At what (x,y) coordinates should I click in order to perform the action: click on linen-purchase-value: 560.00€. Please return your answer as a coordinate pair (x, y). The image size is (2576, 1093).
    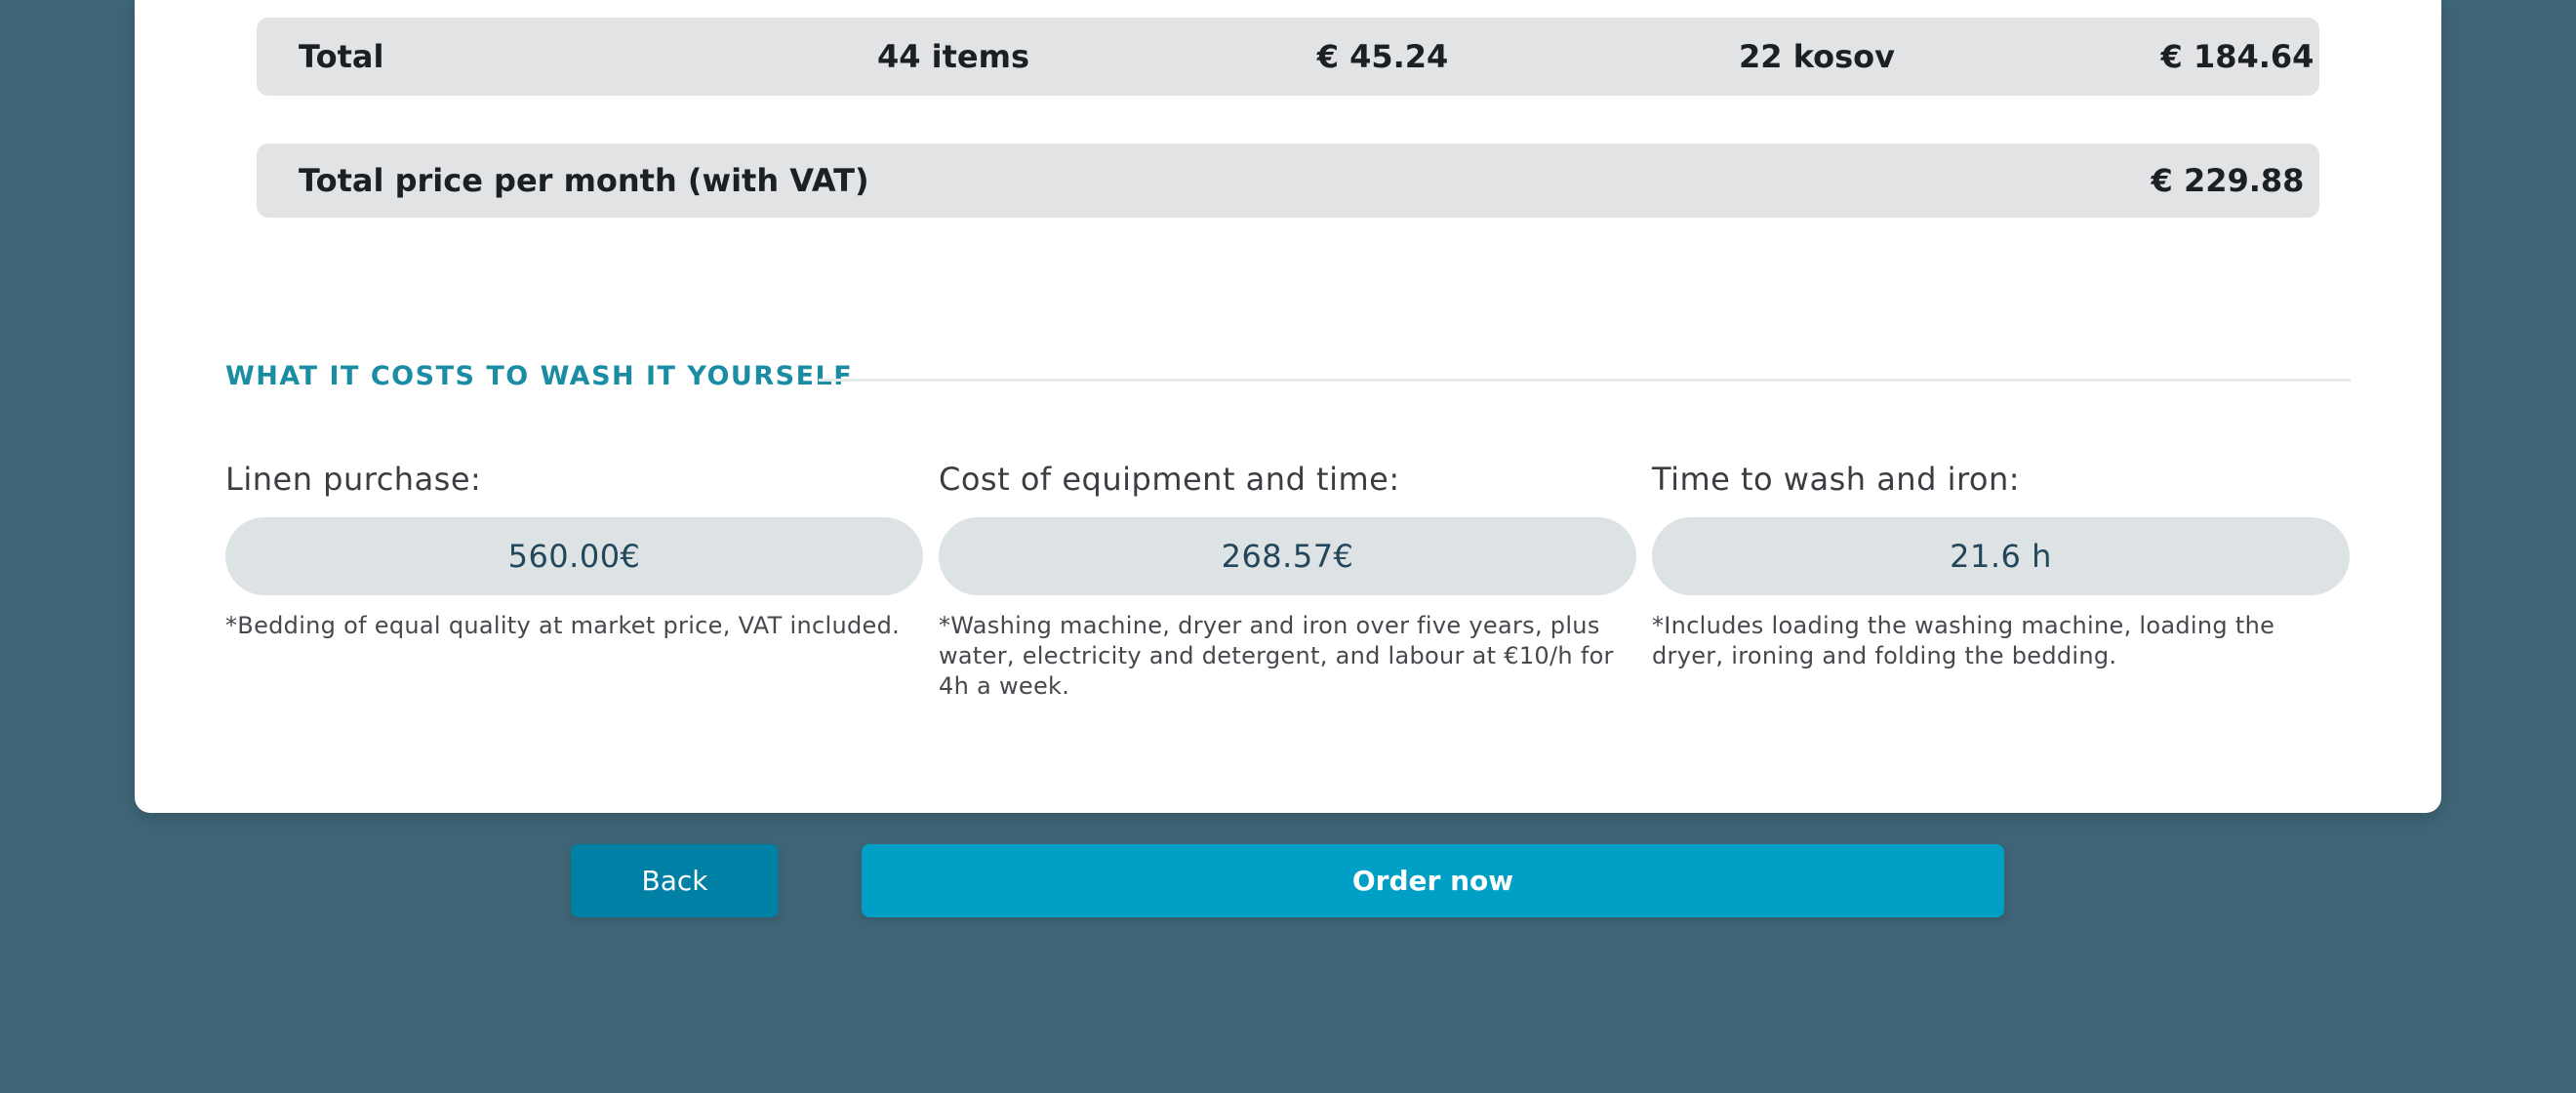
    Looking at the image, I should click on (574, 556).